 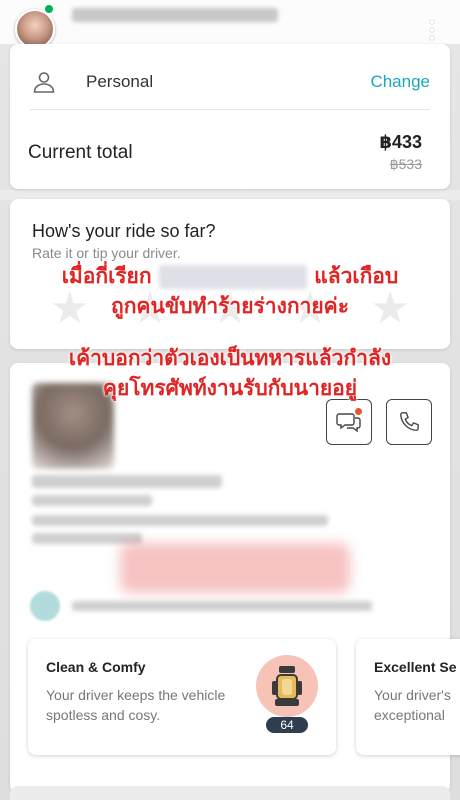 What do you see at coordinates (287, 686) in the screenshot?
I see `car-seat-icon` at bounding box center [287, 686].